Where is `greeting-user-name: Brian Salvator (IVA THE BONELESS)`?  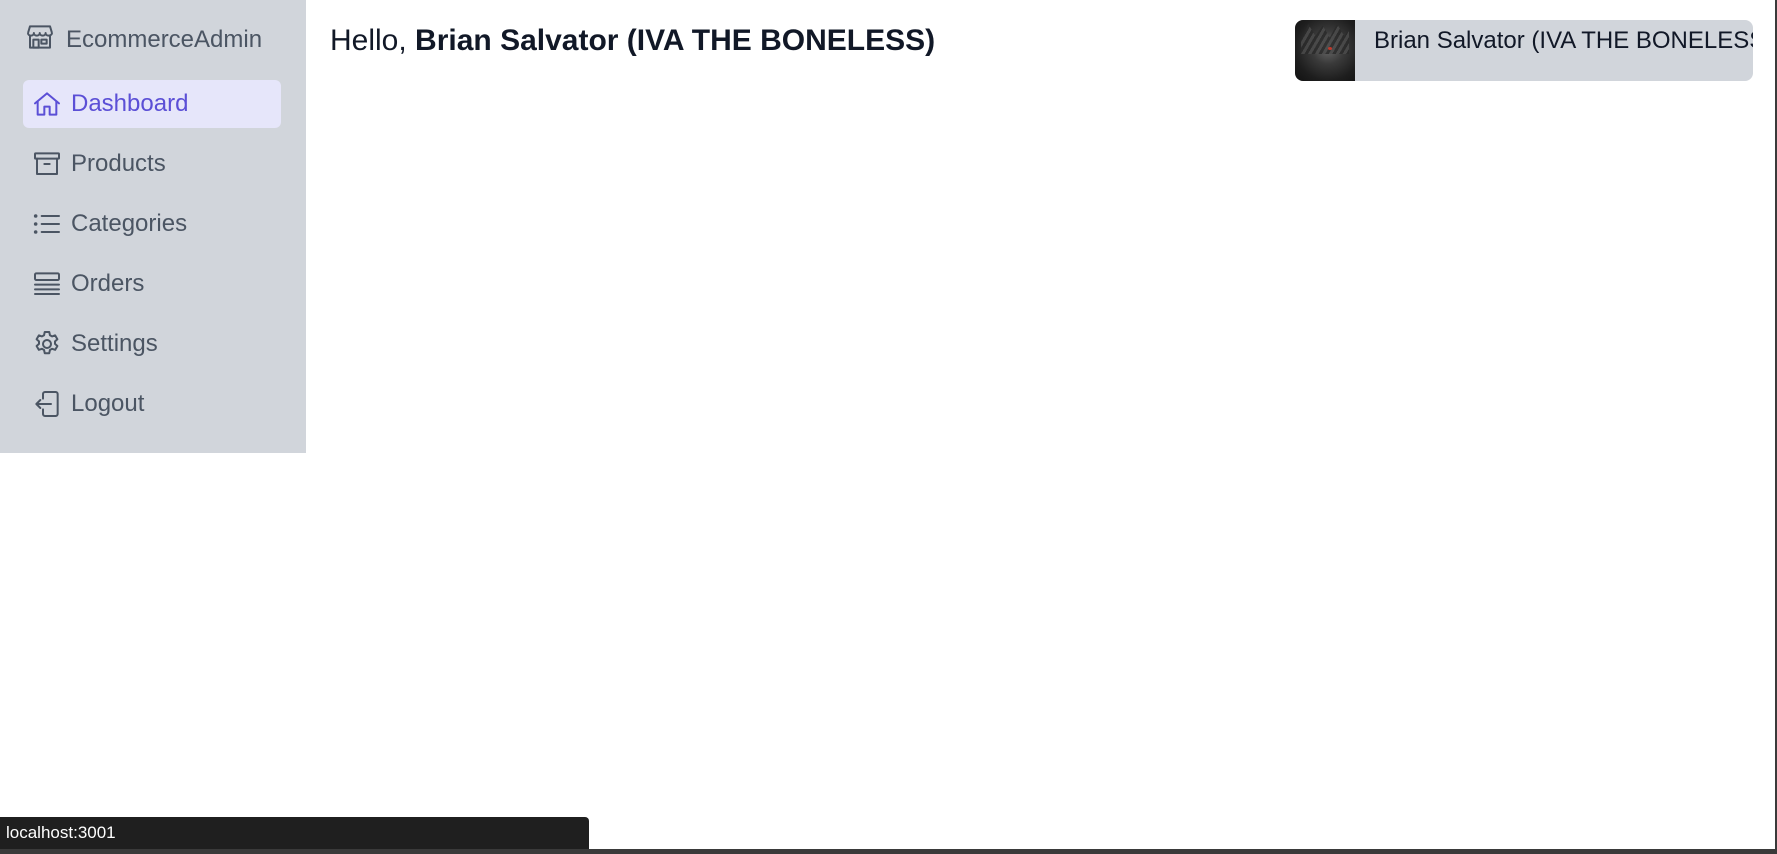
greeting-user-name: Brian Salvator (IVA THE BONELESS) is located at coordinates (675, 40).